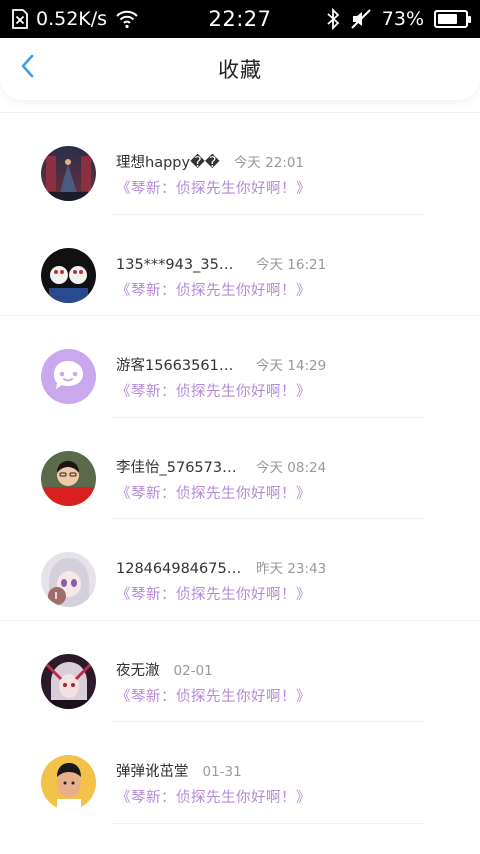  I want to click on timestamp: 今天 16:21, so click(291, 264).